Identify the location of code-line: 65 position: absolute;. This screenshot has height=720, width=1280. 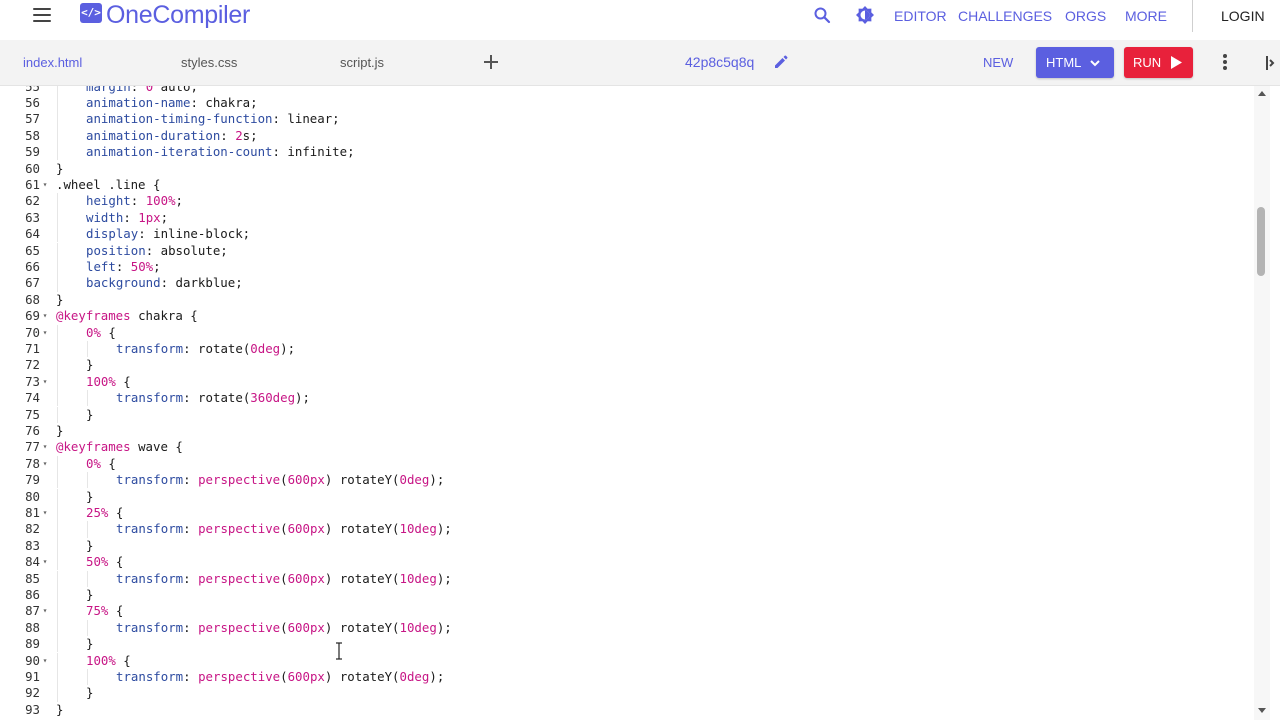
(627, 250).